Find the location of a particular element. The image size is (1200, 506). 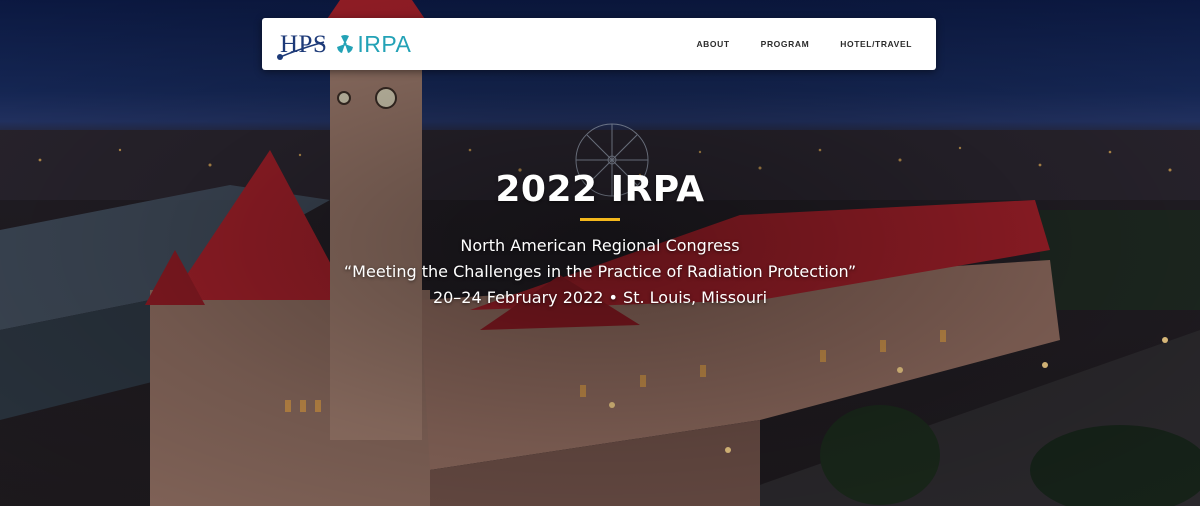

hps-logo: HPS is located at coordinates (302, 46).